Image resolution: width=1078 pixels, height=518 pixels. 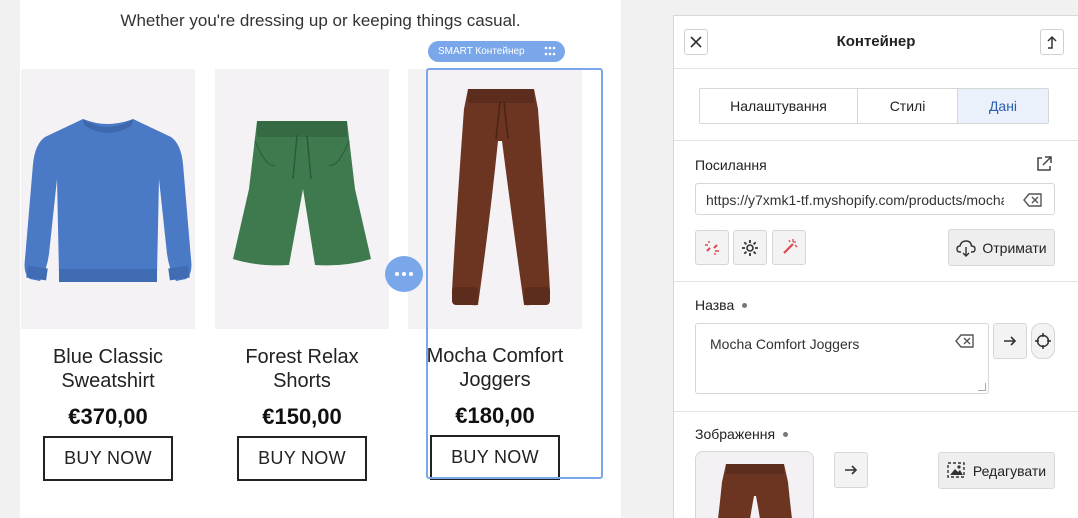 What do you see at coordinates (481, 51) in the screenshot?
I see `smart-badge-label: SMART Контейнер` at bounding box center [481, 51].